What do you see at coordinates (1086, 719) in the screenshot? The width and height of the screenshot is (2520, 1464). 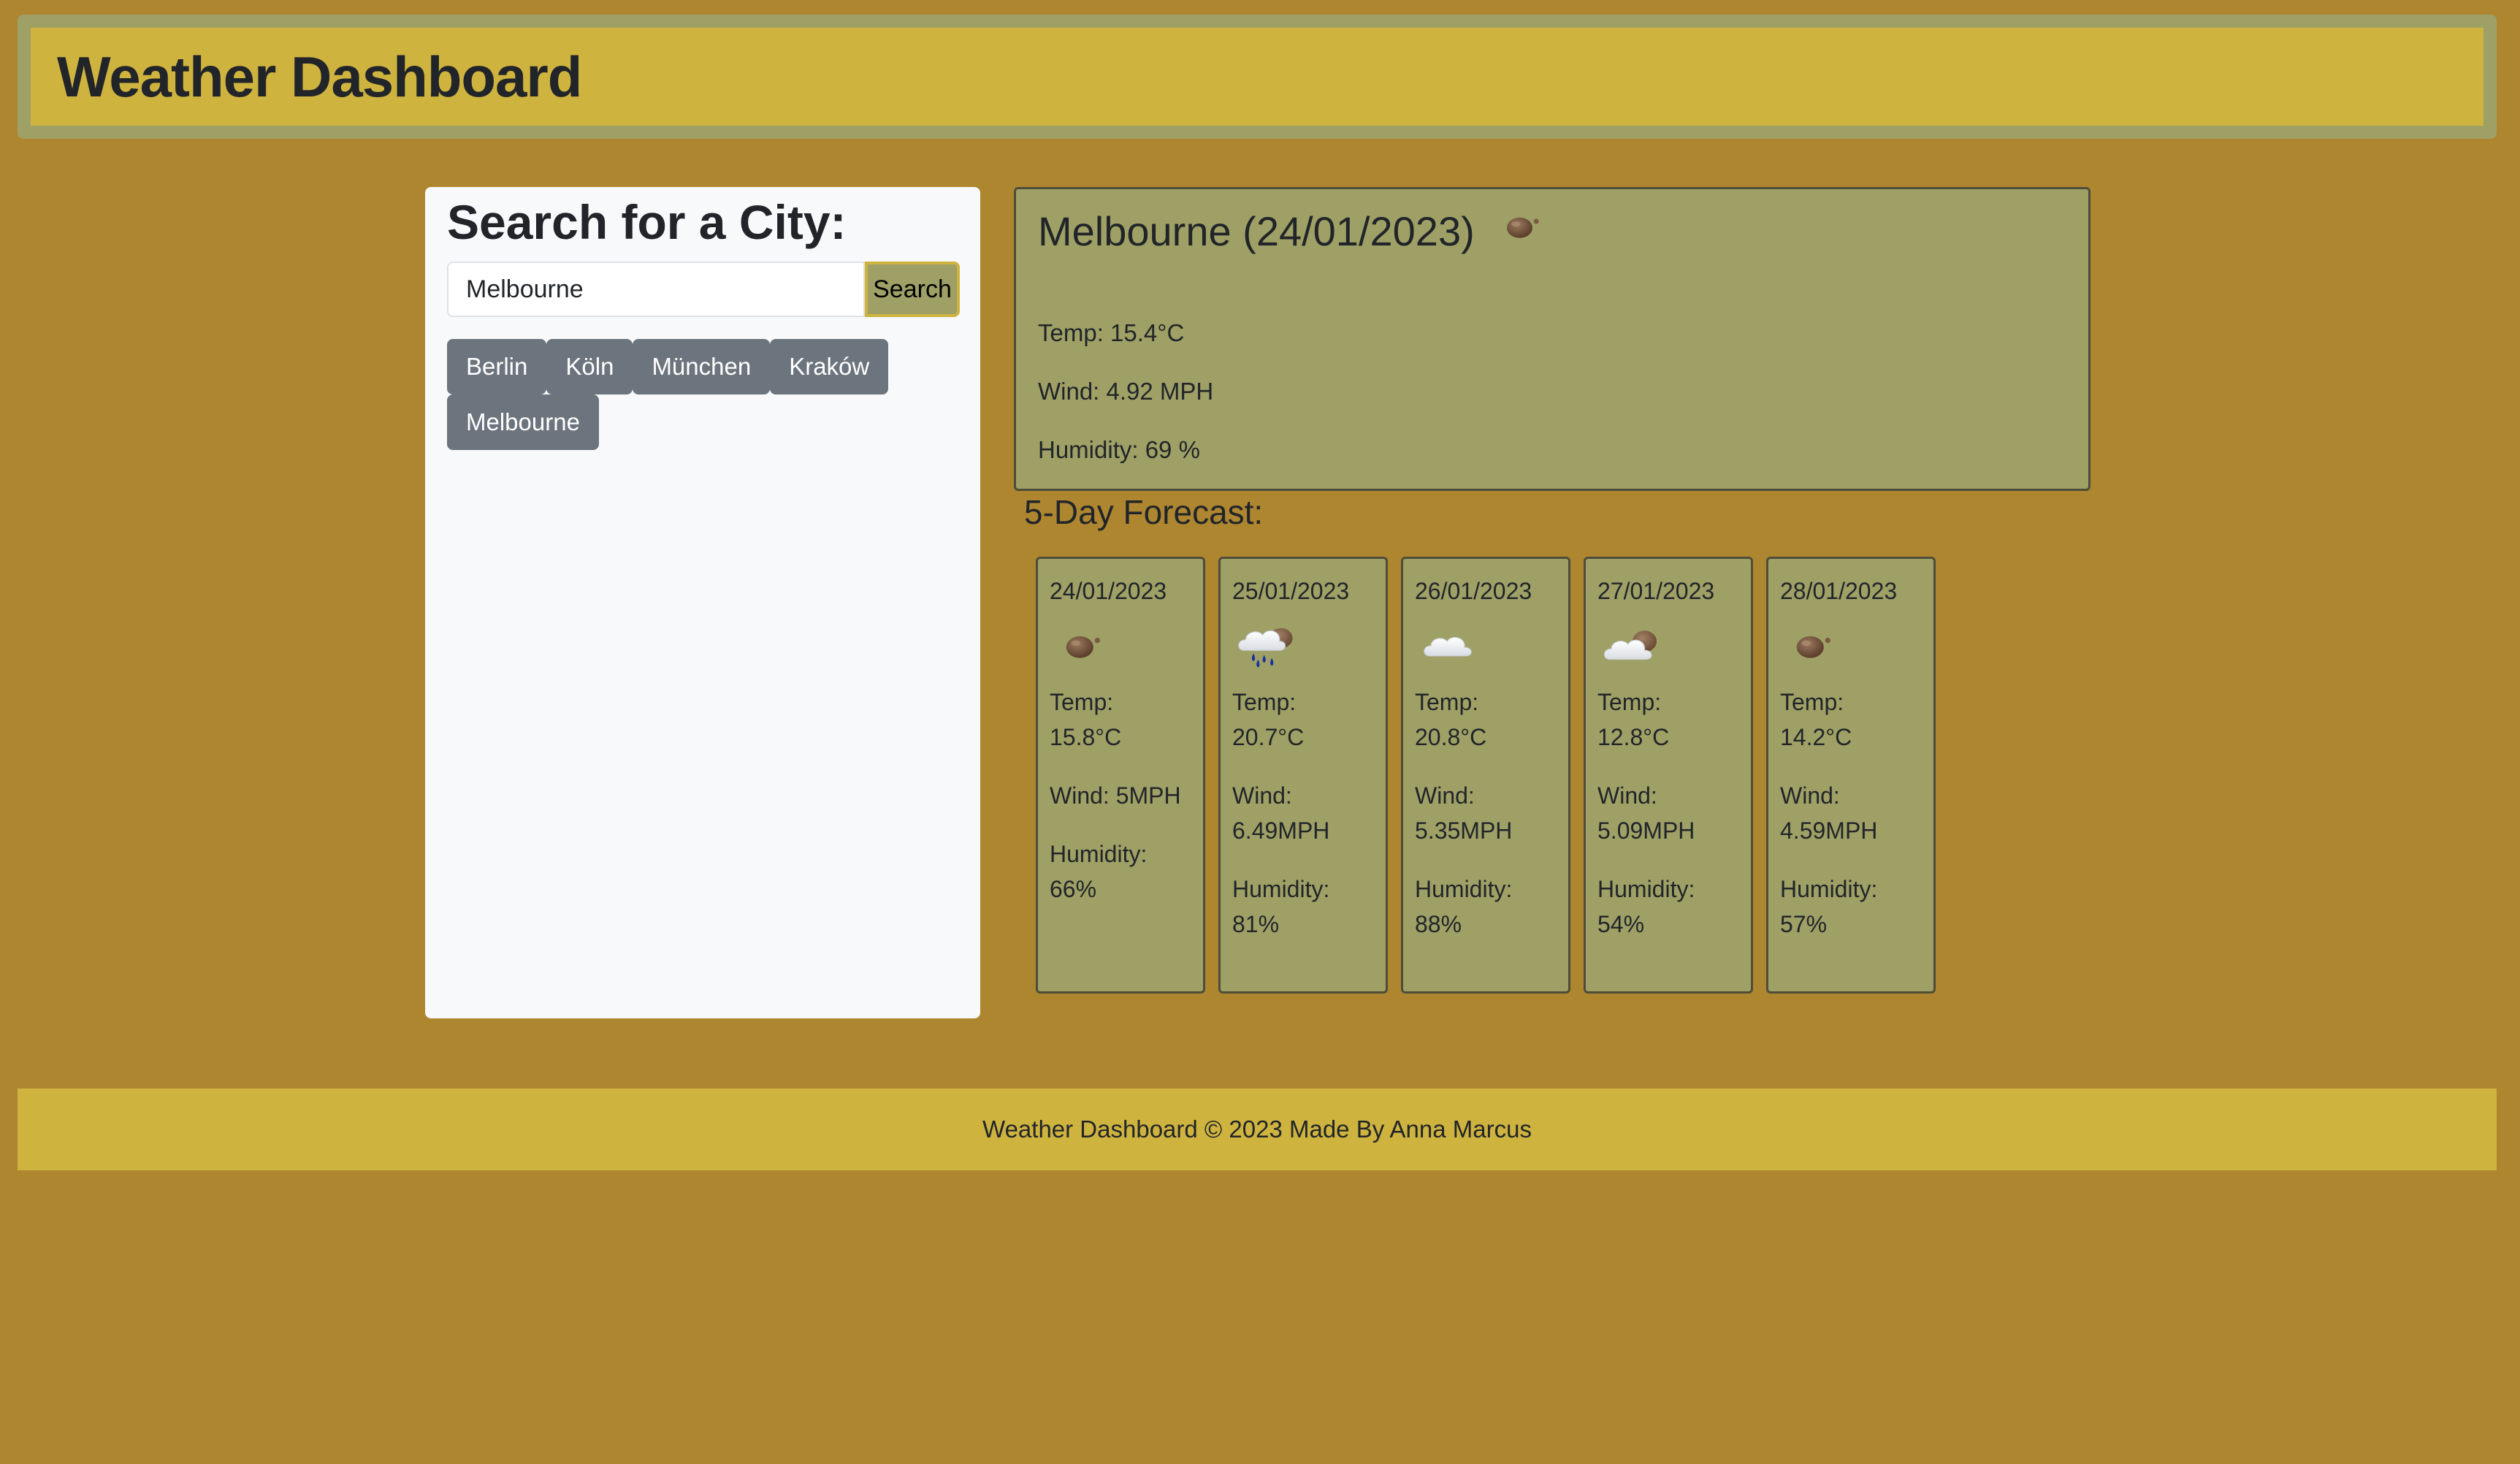 I see `forecast-temp: Temp: 15.8°C` at bounding box center [1086, 719].